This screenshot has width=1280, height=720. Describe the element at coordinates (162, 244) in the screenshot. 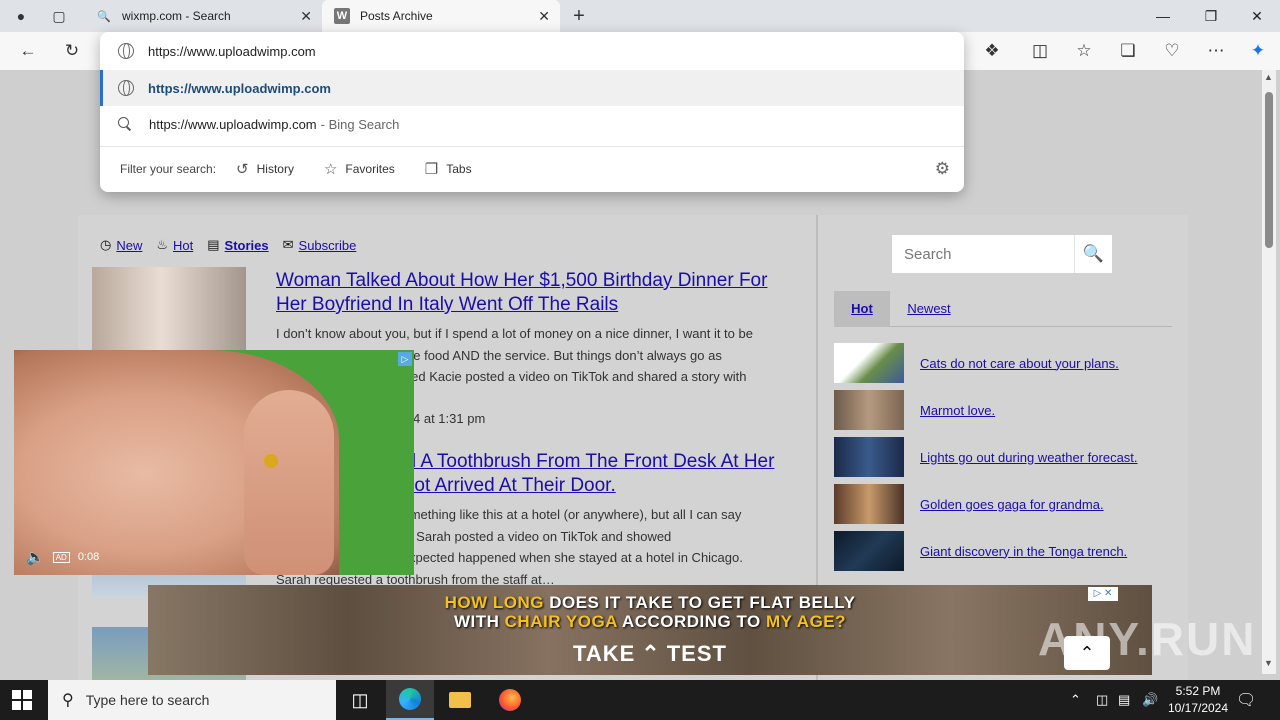

I see `flame-icon: ♨` at that location.